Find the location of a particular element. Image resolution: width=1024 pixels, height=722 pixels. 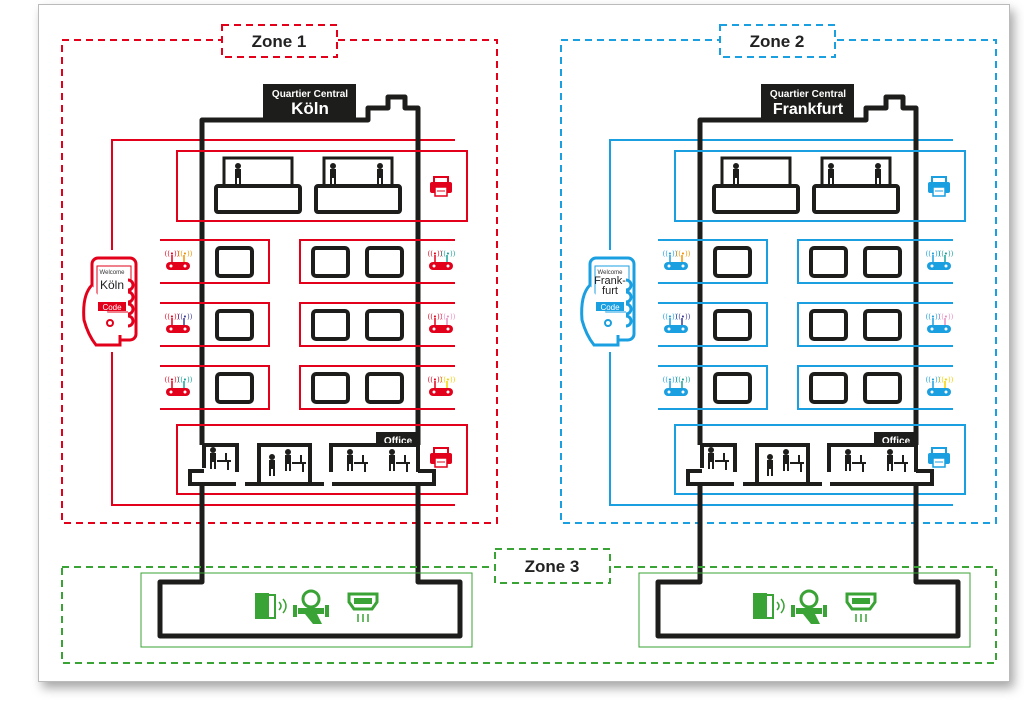

sign-city: Frankfurt is located at coordinates (808, 109).